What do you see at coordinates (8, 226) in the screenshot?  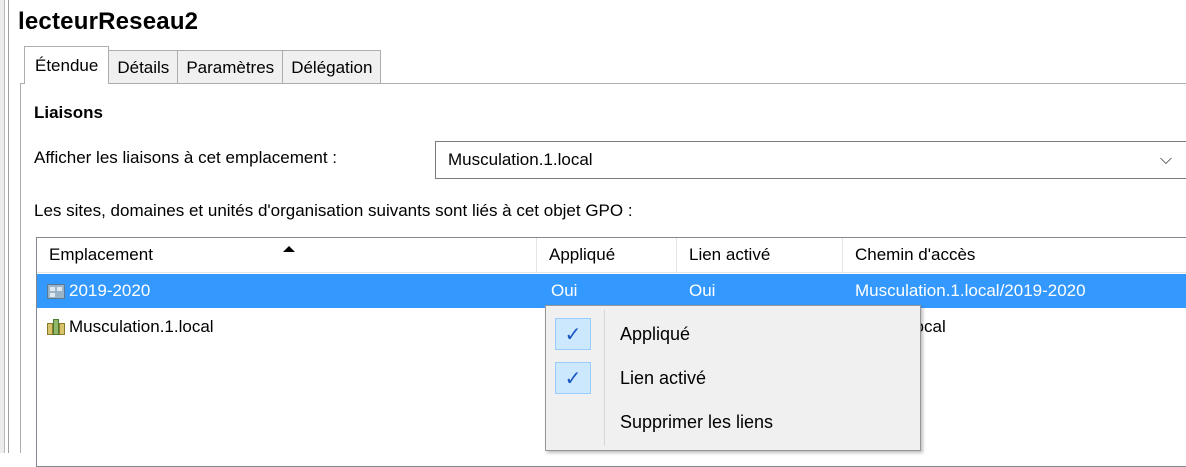 I see `window-left-edge` at bounding box center [8, 226].